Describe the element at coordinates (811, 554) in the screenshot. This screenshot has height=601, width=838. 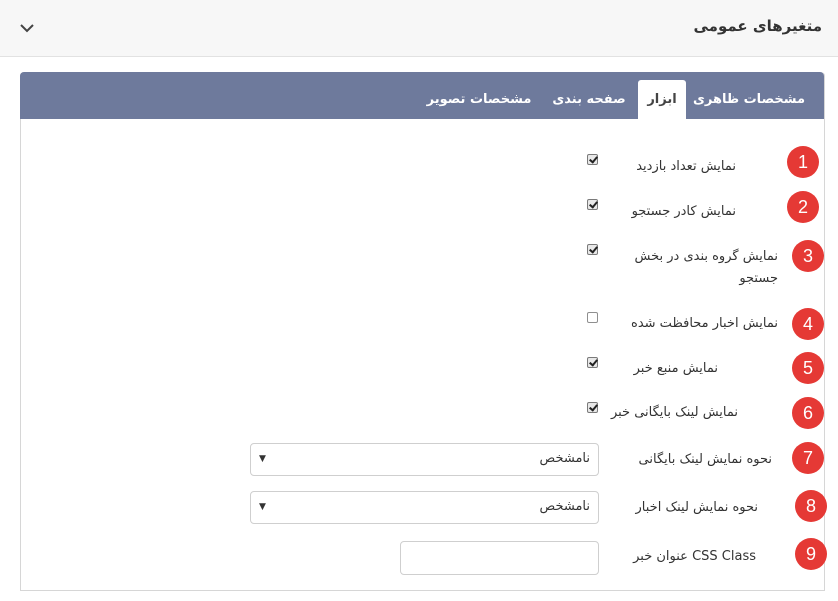
I see `step-badge-9: 9` at that location.